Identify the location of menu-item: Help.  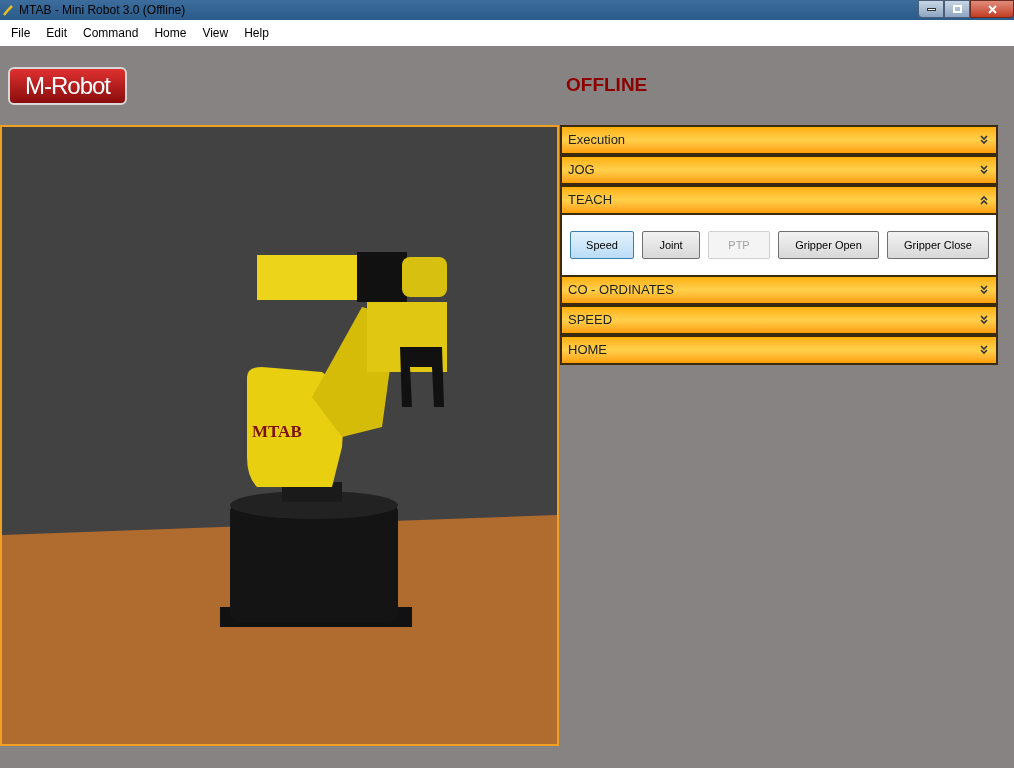
(256, 33).